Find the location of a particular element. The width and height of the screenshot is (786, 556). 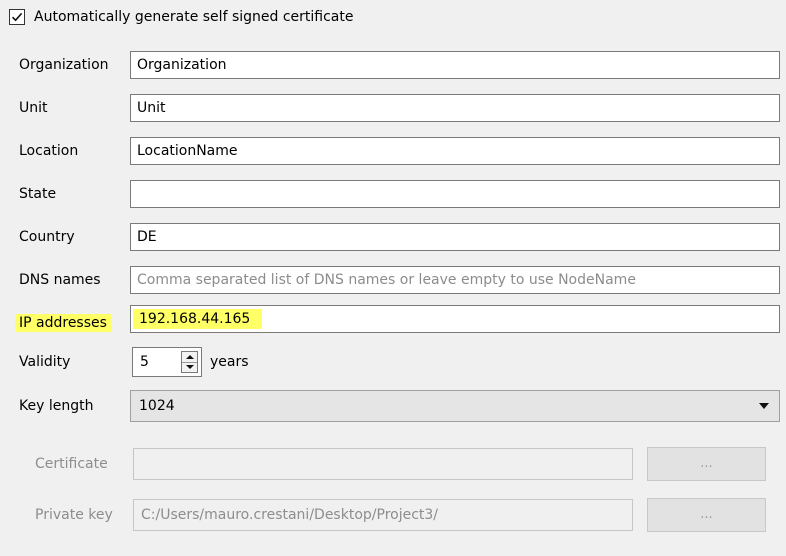

unit-label: Unit is located at coordinates (33, 108).